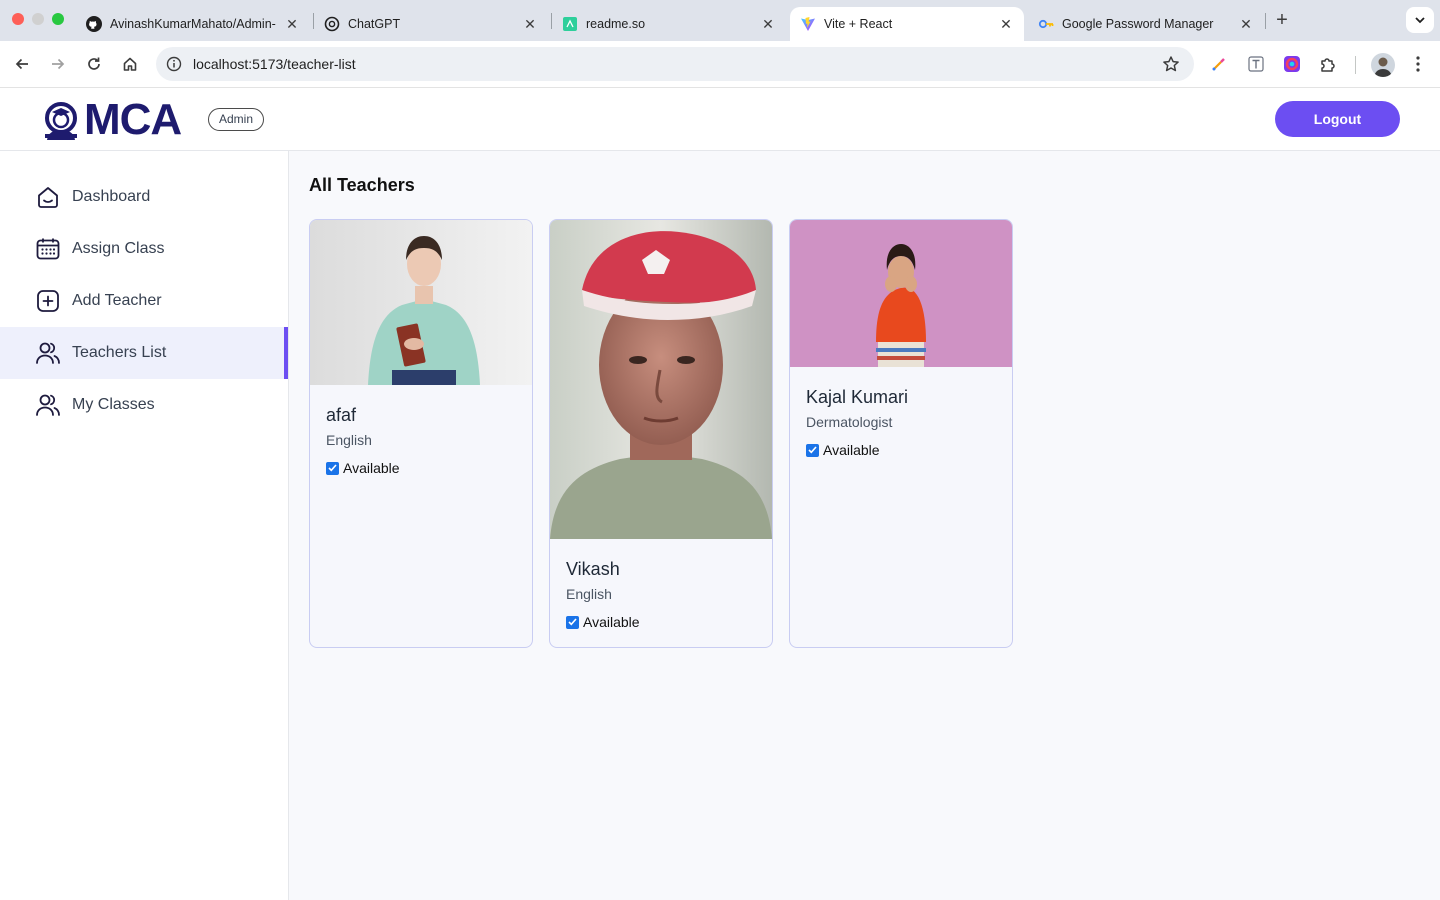  What do you see at coordinates (58, 19) in the screenshot?
I see `maximize-window-button` at bounding box center [58, 19].